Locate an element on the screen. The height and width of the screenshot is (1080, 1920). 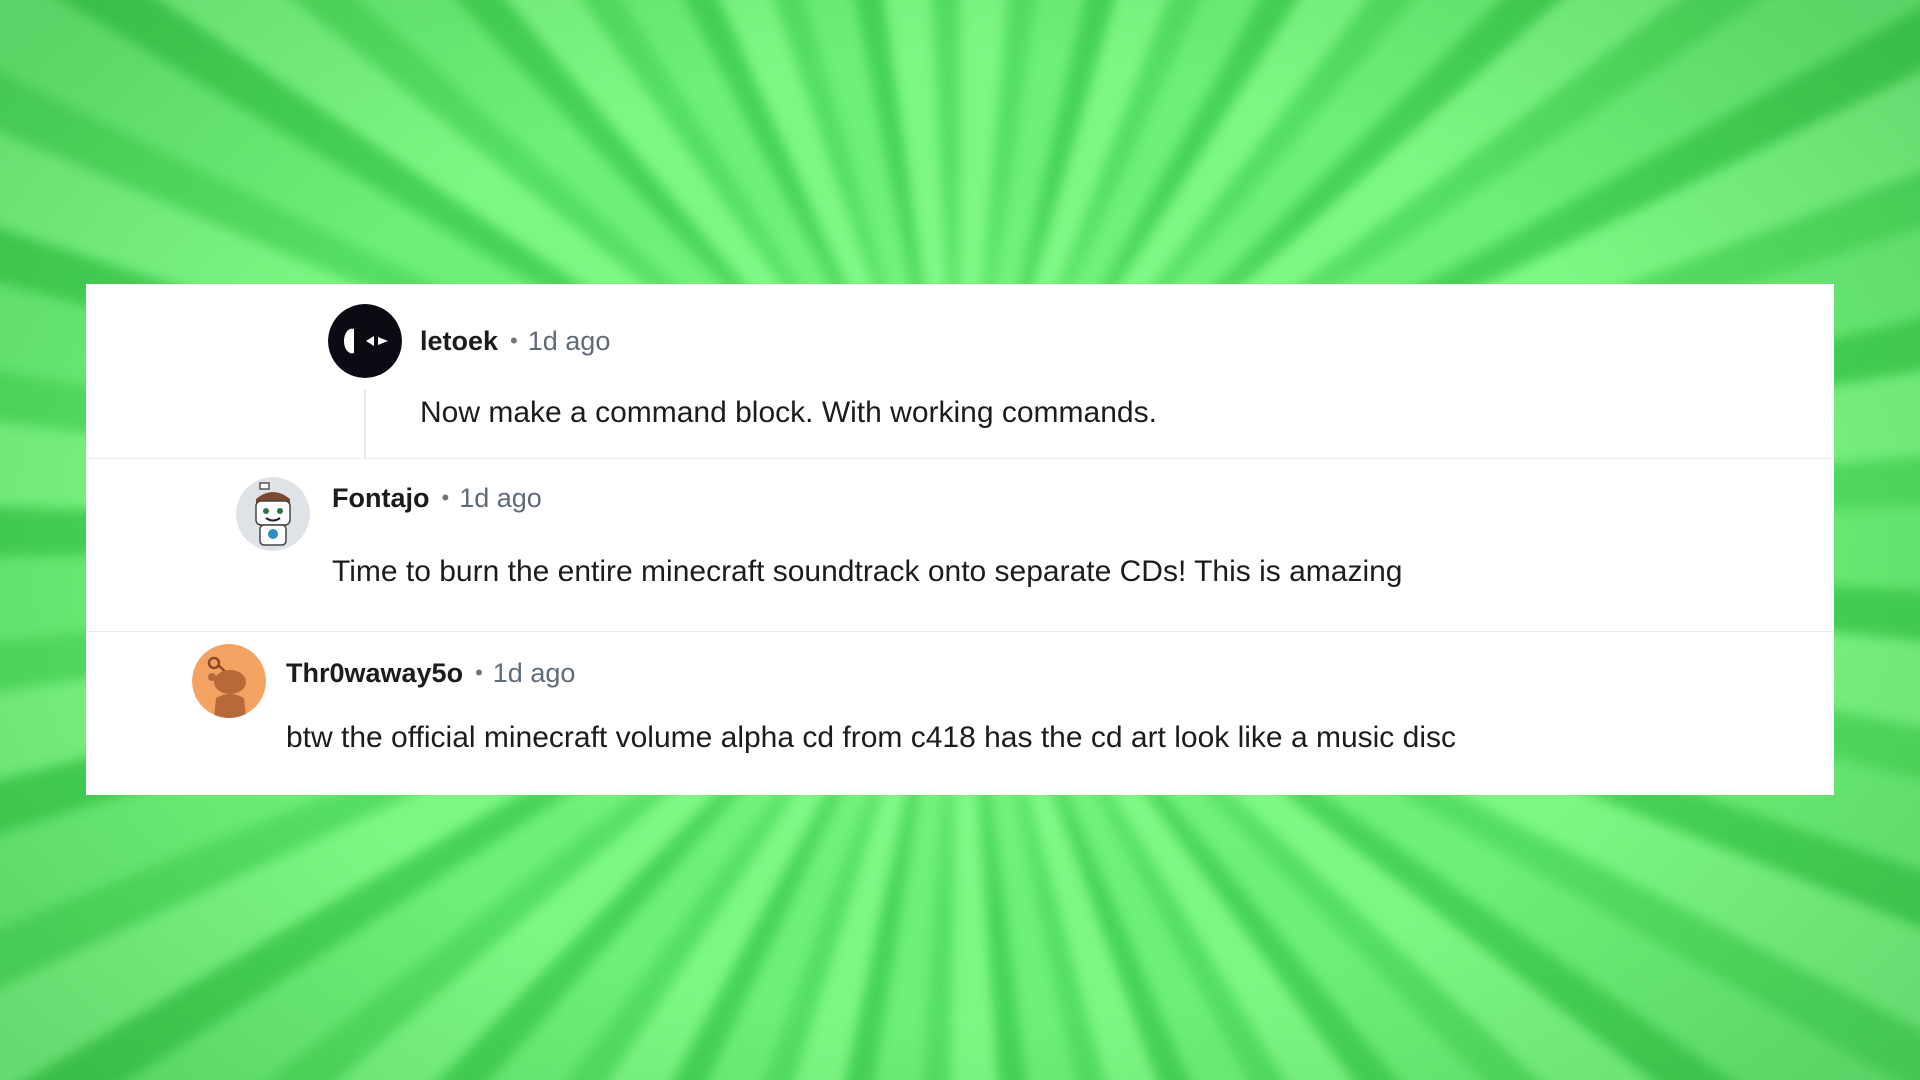
username-link: Fontajo is located at coordinates (380, 498).